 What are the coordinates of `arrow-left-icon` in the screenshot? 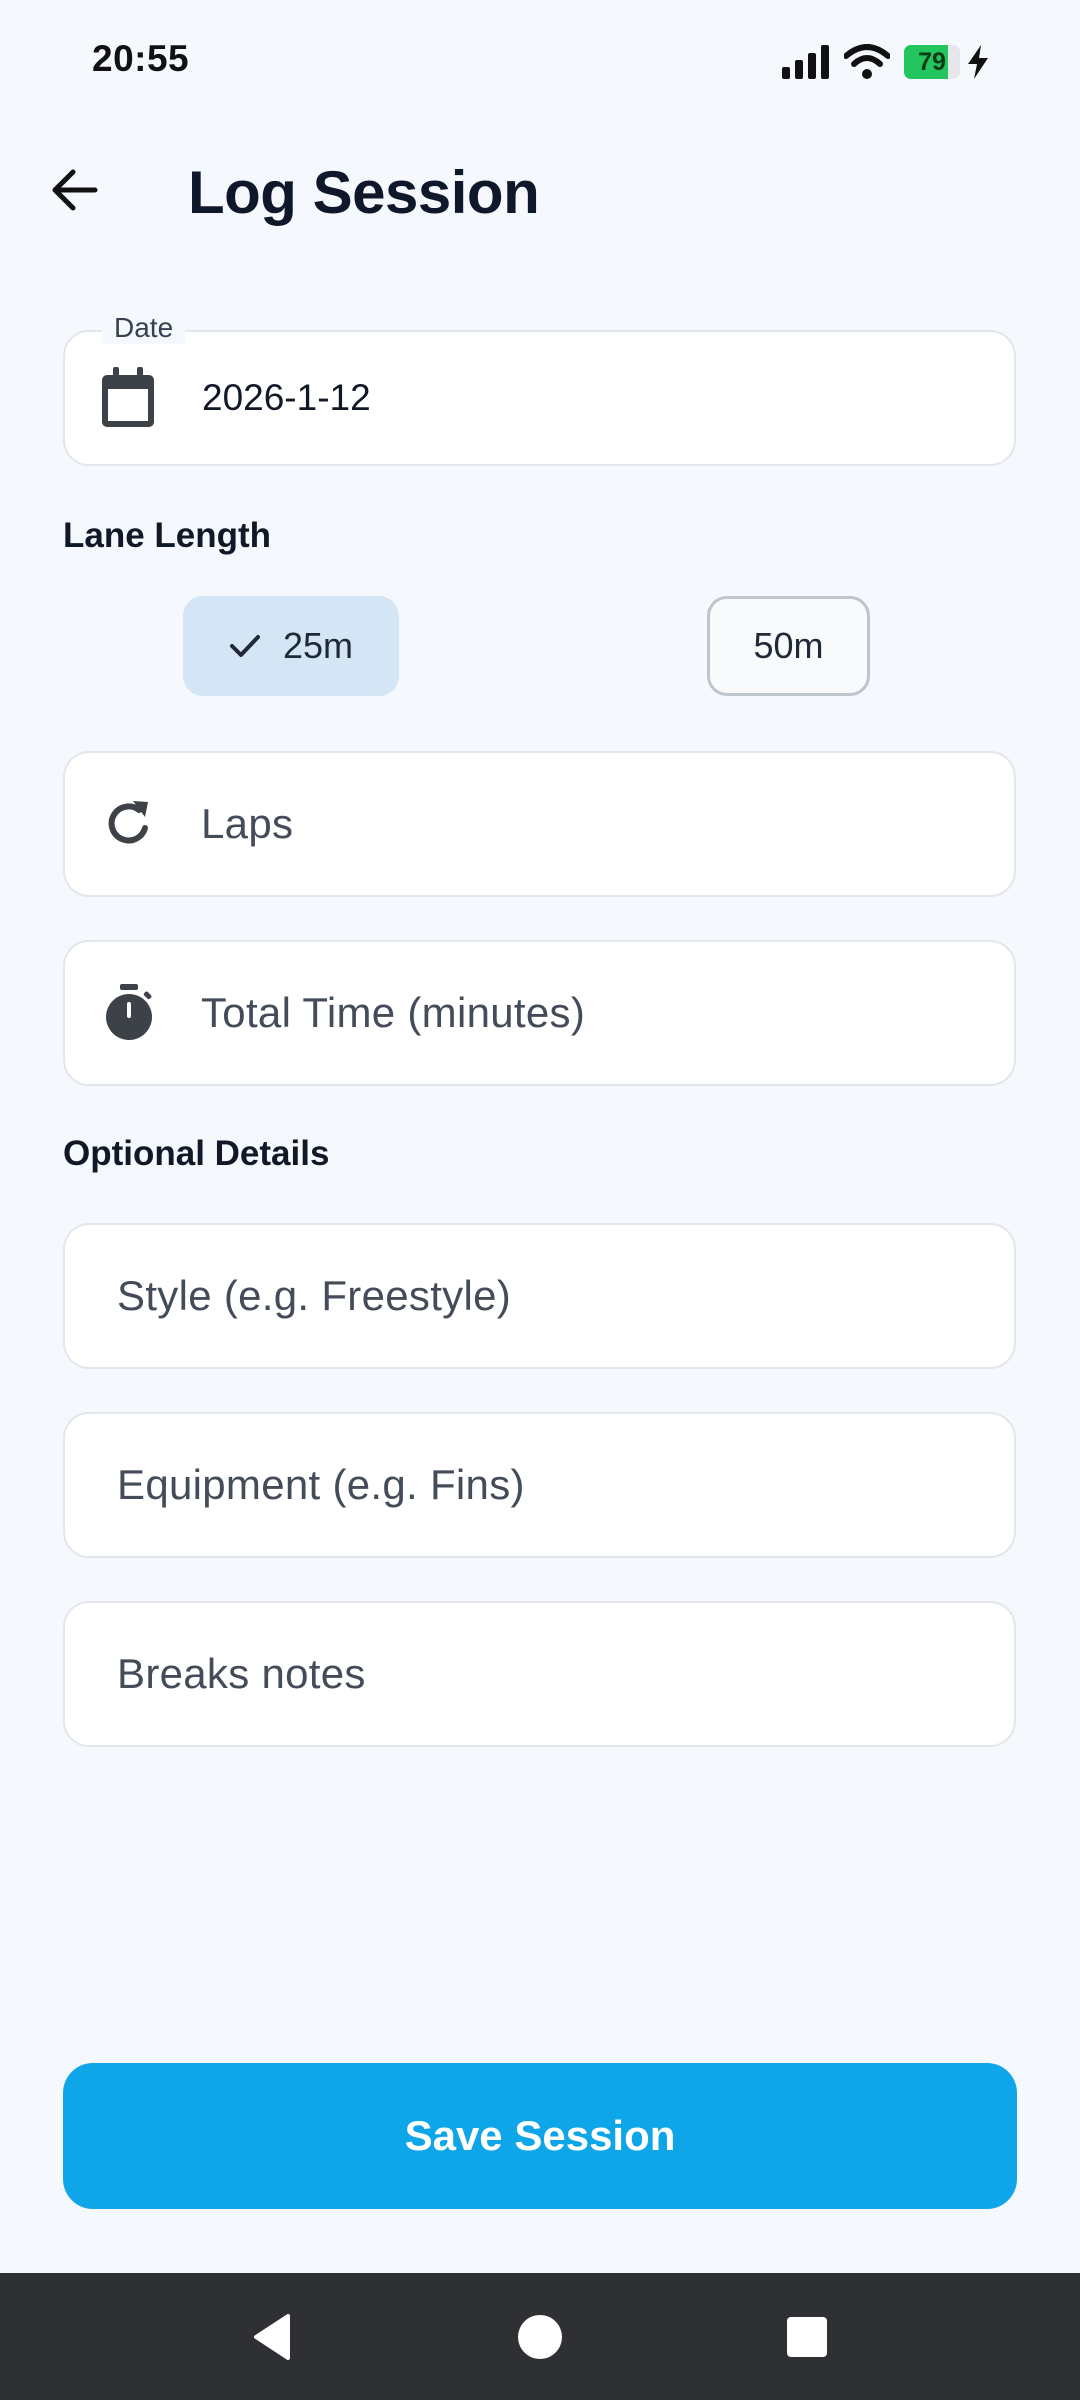 It's located at (75, 190).